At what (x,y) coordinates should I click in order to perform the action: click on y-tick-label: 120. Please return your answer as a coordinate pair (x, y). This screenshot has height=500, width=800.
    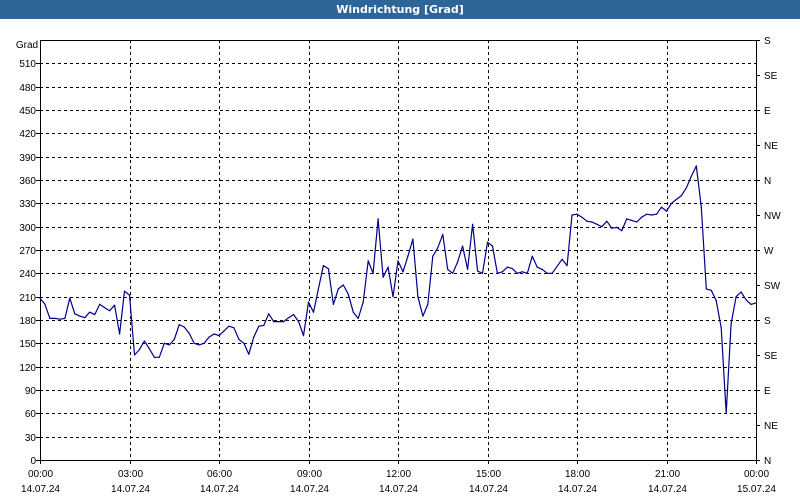
    Looking at the image, I should click on (27, 368).